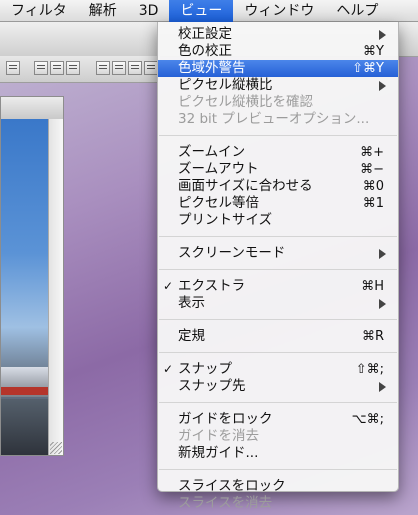 This screenshot has height=515, width=418. What do you see at coordinates (232, 486) in the screenshot?
I see `menu-item-label: スライスをロック` at bounding box center [232, 486].